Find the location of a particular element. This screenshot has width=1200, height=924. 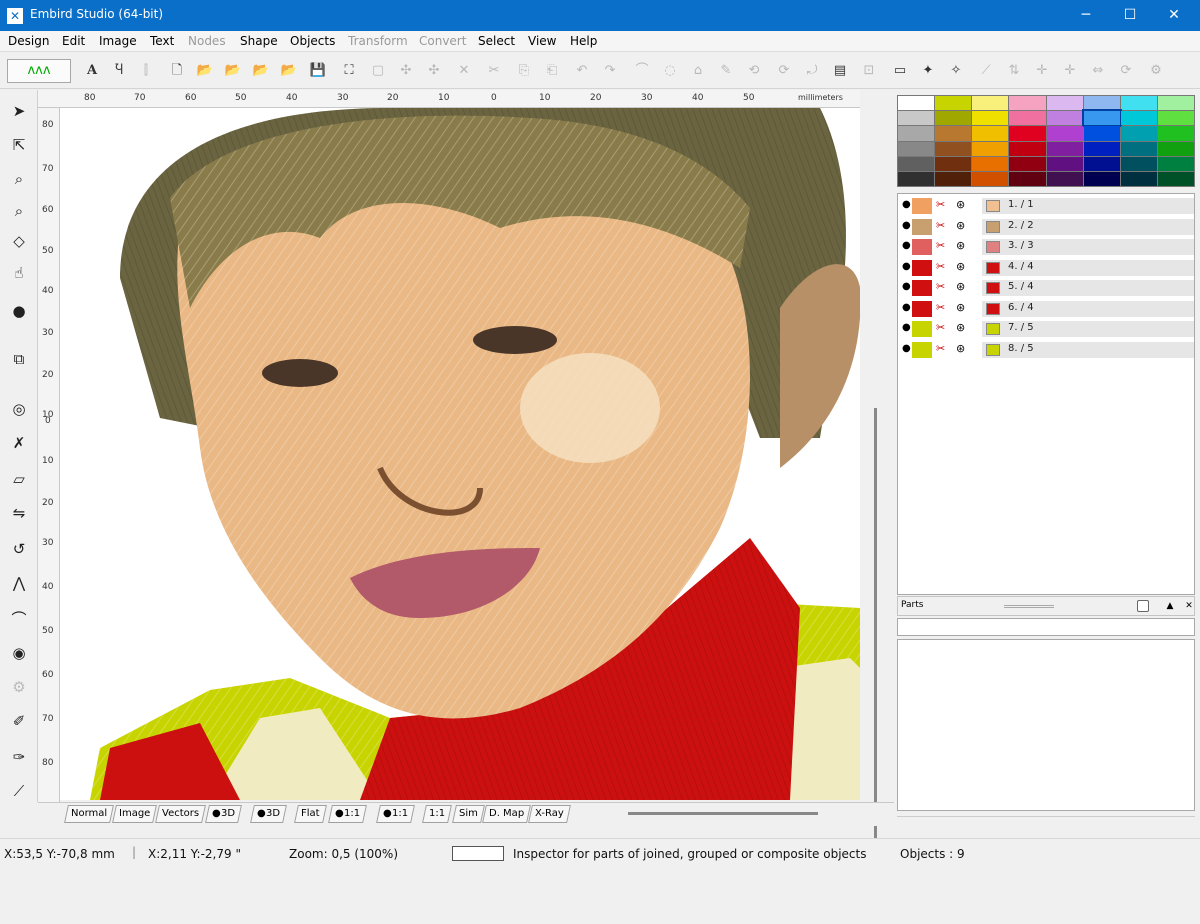

undo-icon: ↶ is located at coordinates (582, 71).